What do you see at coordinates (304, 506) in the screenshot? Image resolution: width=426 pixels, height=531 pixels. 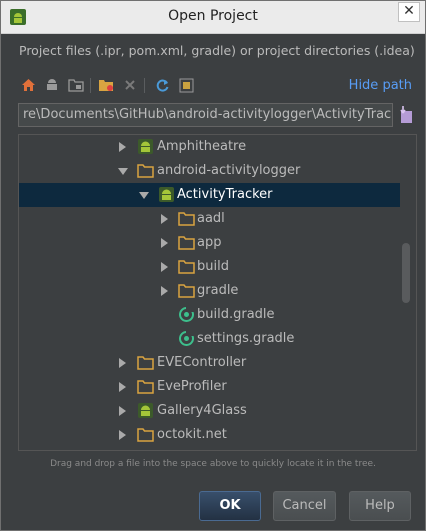 I see `cancel-button: Cancel` at bounding box center [304, 506].